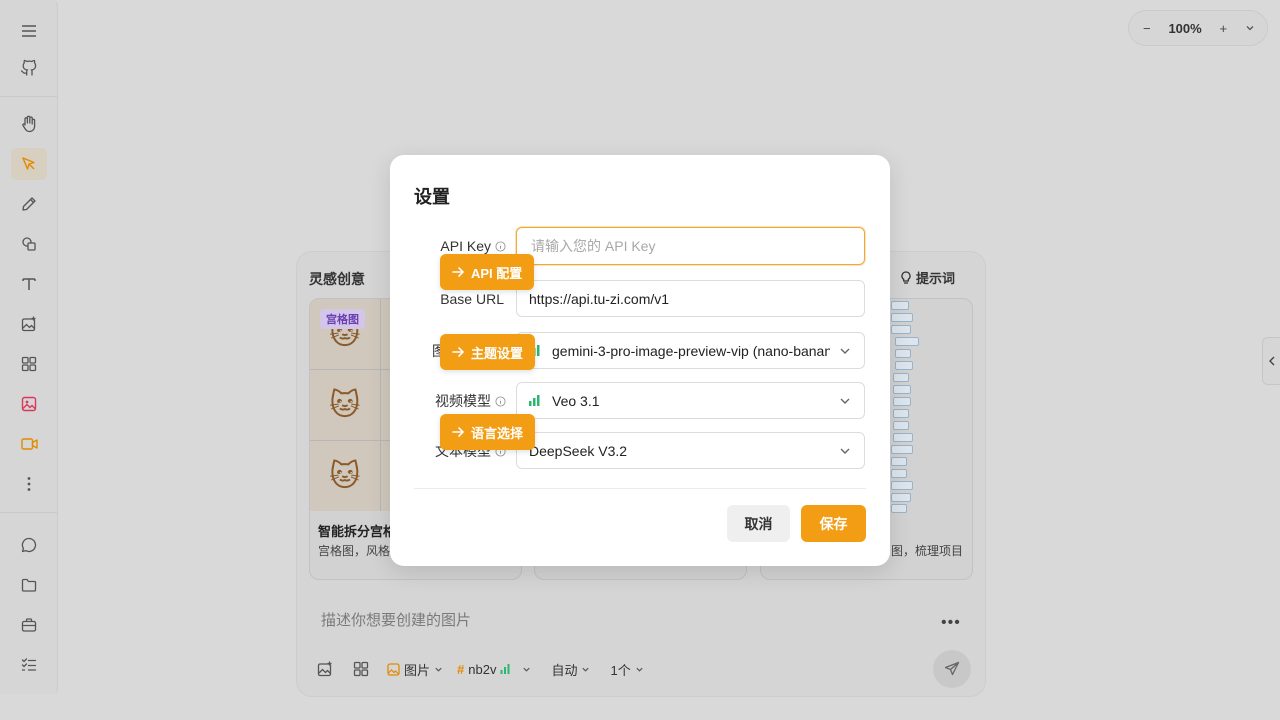 This screenshot has width=1280, height=720. I want to click on grid-layout-icon, so click(361, 669).